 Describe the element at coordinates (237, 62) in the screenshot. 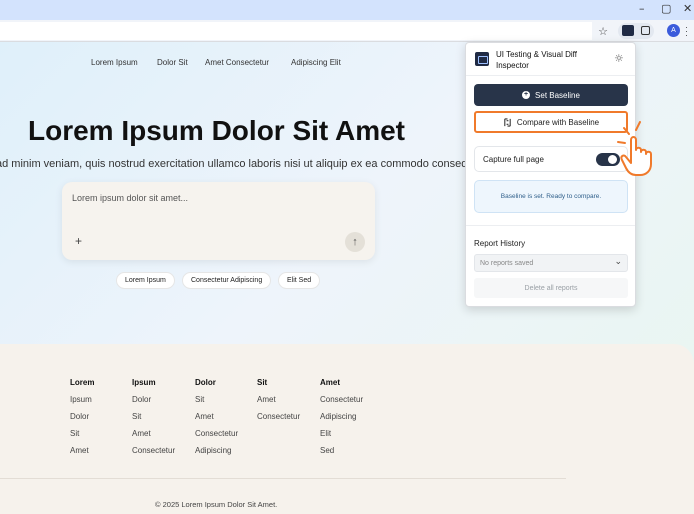

I see `nav-link: Amet Consectetur` at that location.